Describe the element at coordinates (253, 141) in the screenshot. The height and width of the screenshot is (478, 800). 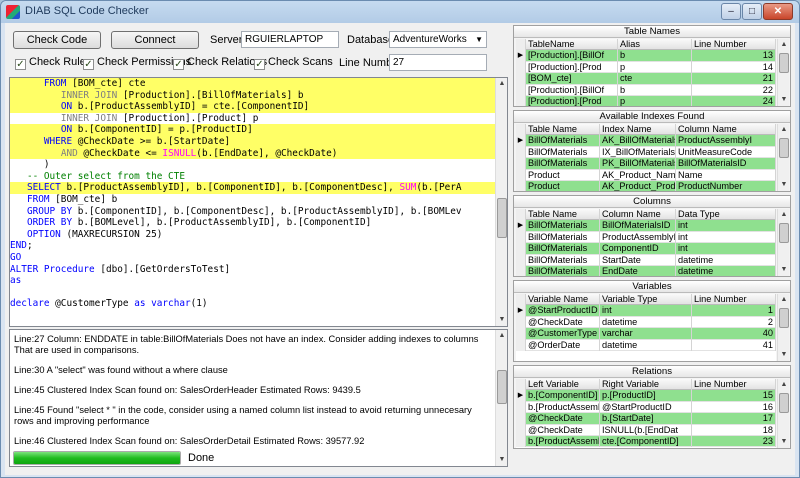
I see `code-line: WHERE @CheckDate >= b.[StartDate]` at that location.